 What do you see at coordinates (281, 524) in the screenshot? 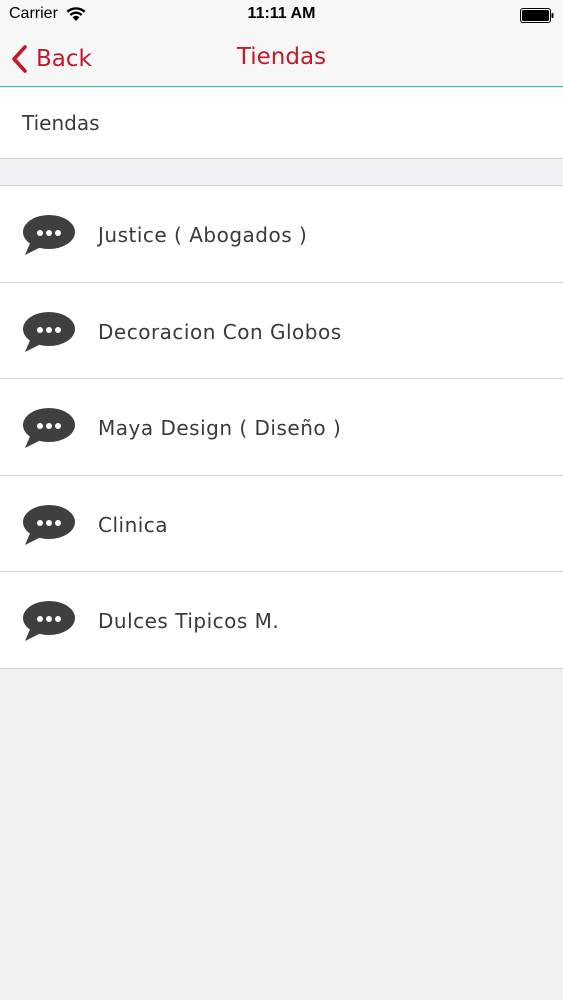
I see `list-item: Clinica` at bounding box center [281, 524].